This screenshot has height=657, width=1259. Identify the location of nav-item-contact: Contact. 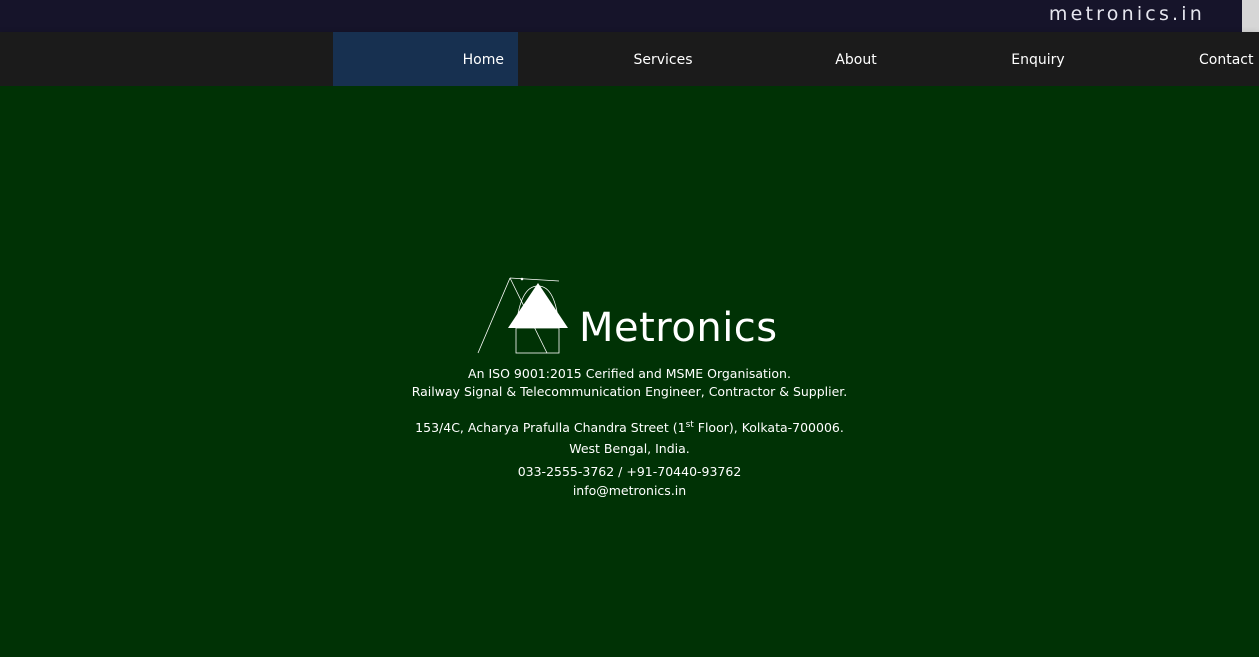
(1219, 59).